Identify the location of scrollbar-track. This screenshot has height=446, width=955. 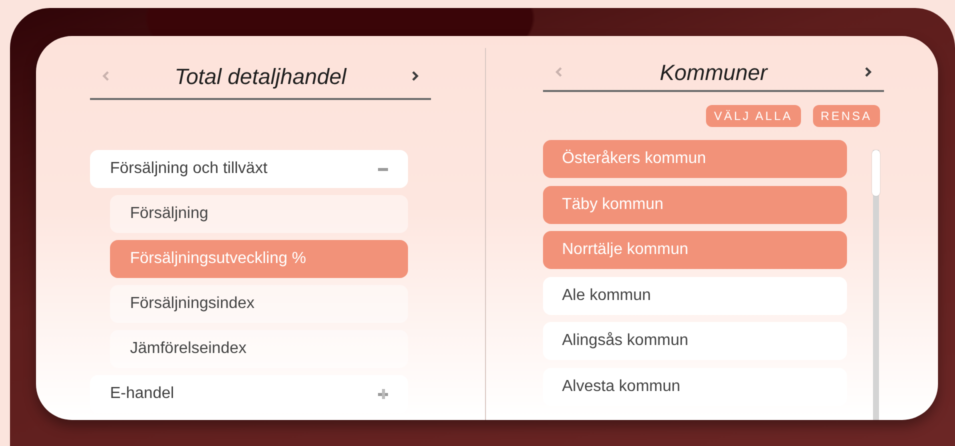
(876, 285).